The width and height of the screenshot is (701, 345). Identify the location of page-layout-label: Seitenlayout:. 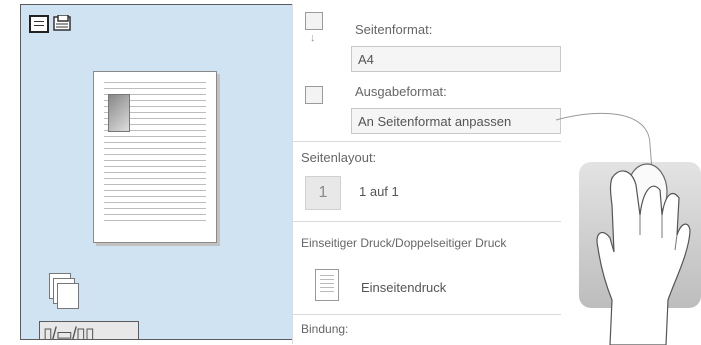
(339, 157).